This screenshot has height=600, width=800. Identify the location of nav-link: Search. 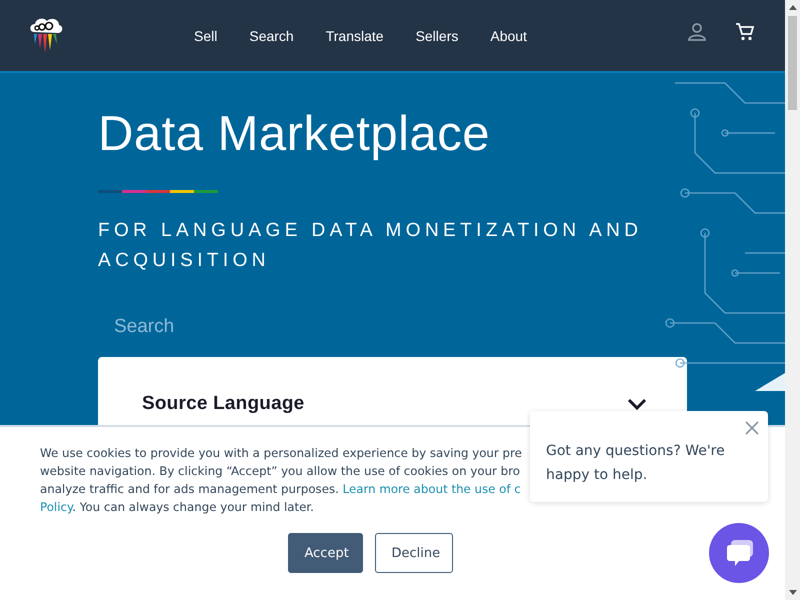
(271, 36).